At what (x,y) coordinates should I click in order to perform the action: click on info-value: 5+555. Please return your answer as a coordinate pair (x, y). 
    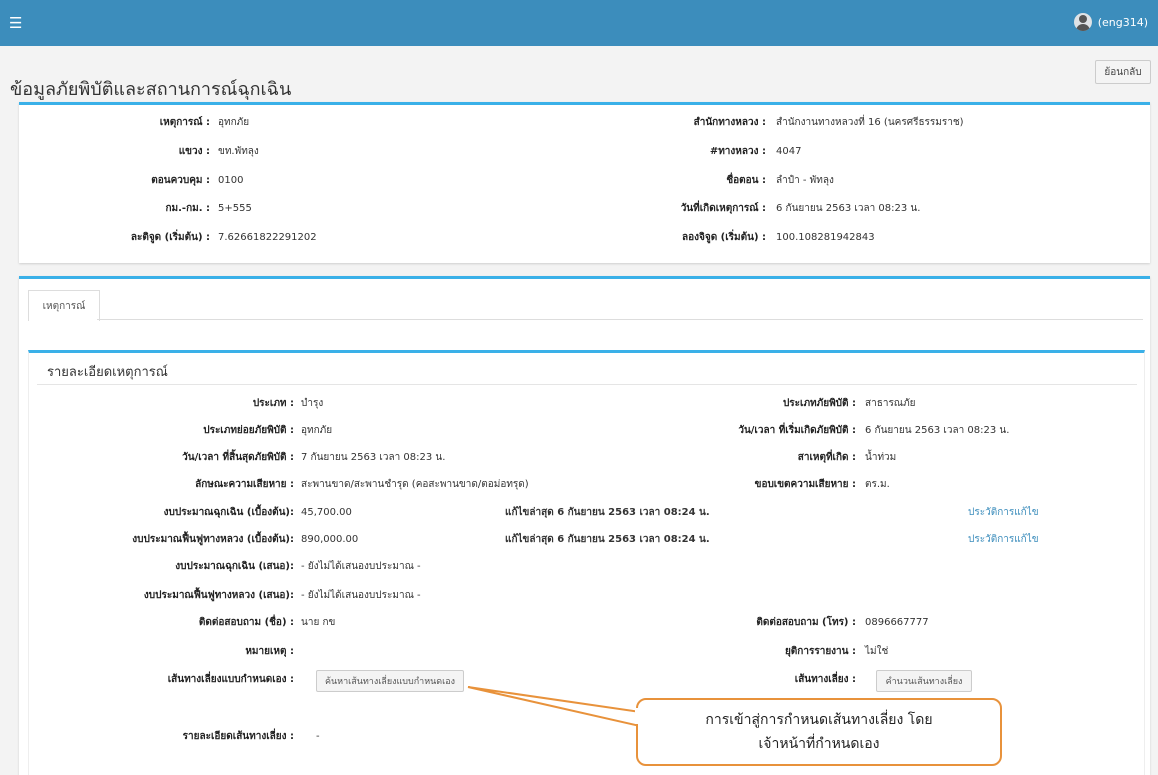
    Looking at the image, I should click on (235, 208).